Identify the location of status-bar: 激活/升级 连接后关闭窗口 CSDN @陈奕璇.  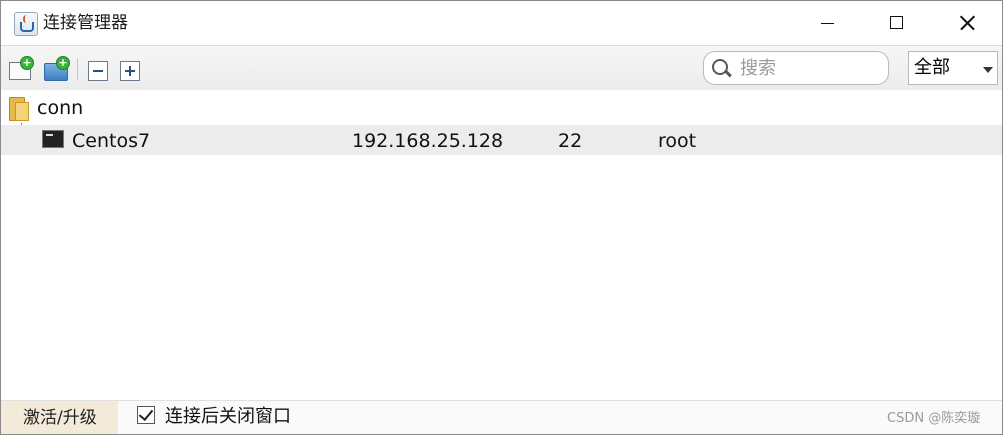
(501, 417).